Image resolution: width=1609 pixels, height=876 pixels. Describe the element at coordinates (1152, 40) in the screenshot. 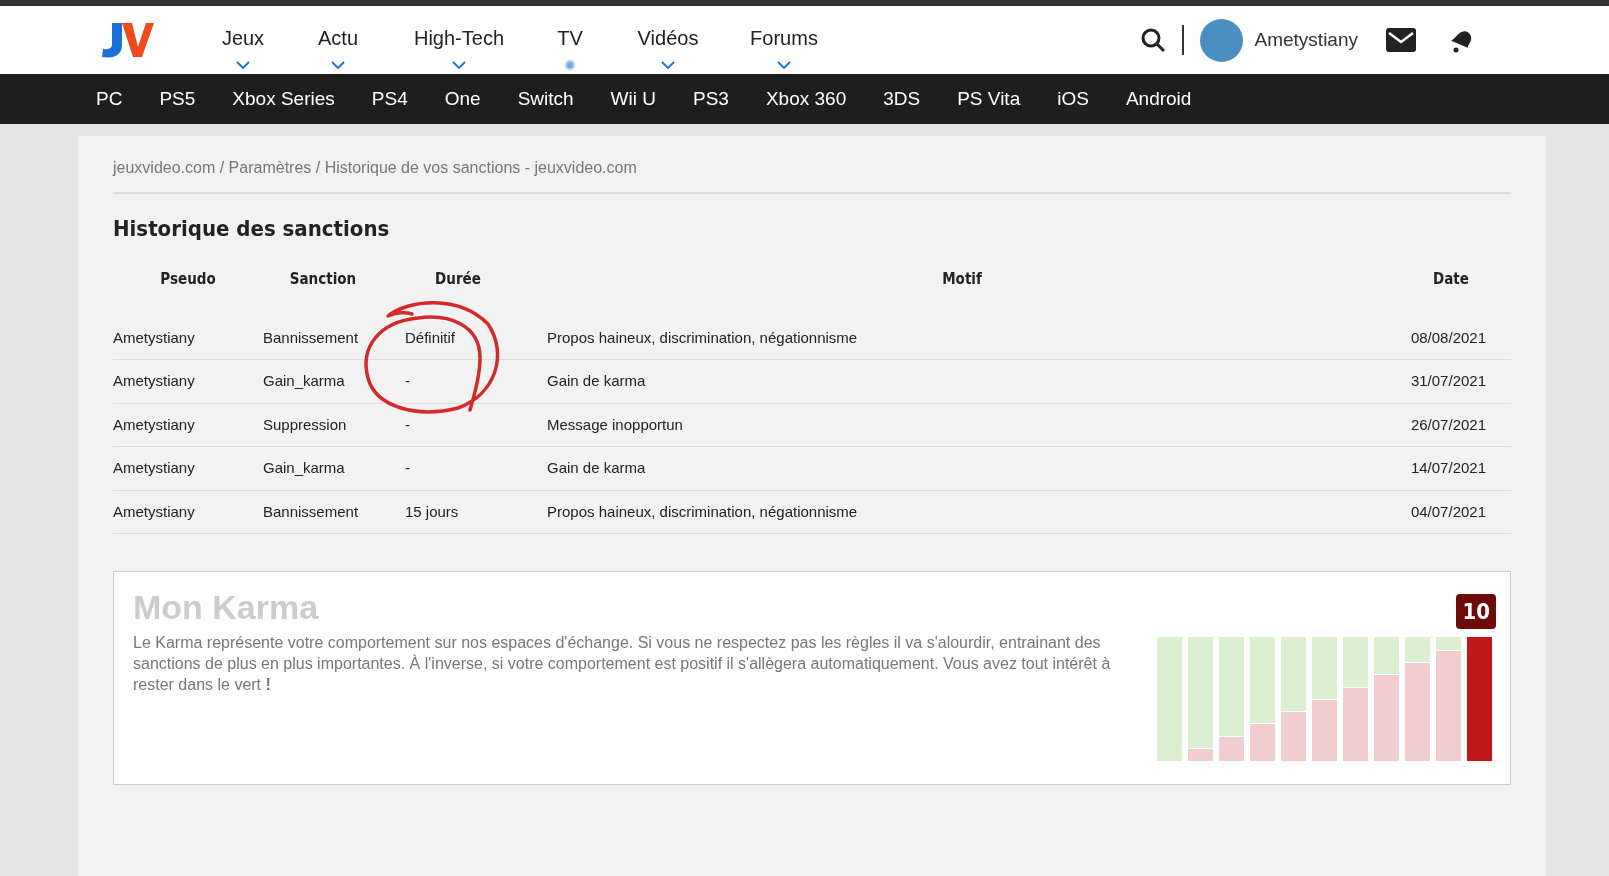

I see `search-icon` at that location.